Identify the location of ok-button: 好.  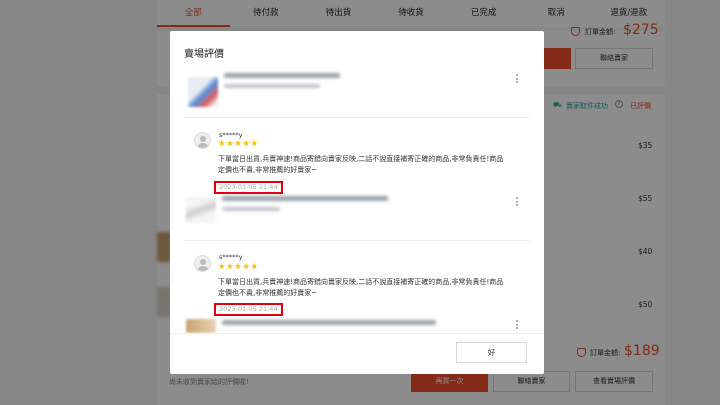
(491, 352).